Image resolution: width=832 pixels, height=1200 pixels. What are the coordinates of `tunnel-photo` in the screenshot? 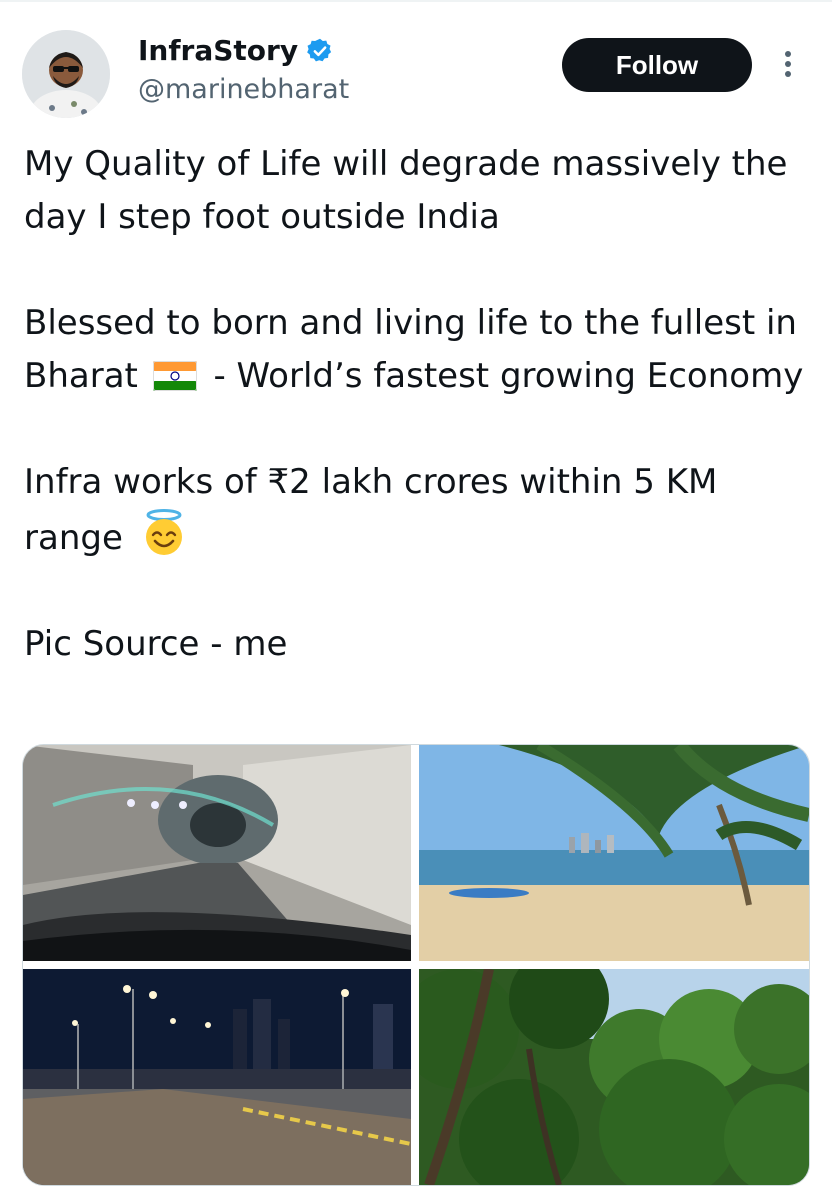 It's located at (217, 853).